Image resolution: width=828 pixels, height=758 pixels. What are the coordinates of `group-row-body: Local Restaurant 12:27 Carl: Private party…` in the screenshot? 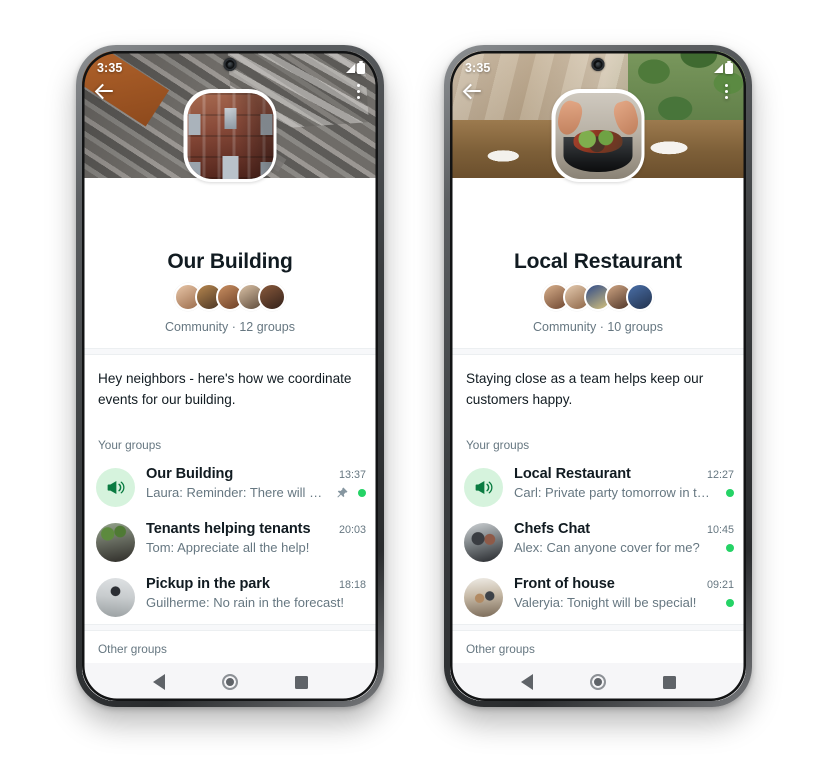 It's located at (618, 483).